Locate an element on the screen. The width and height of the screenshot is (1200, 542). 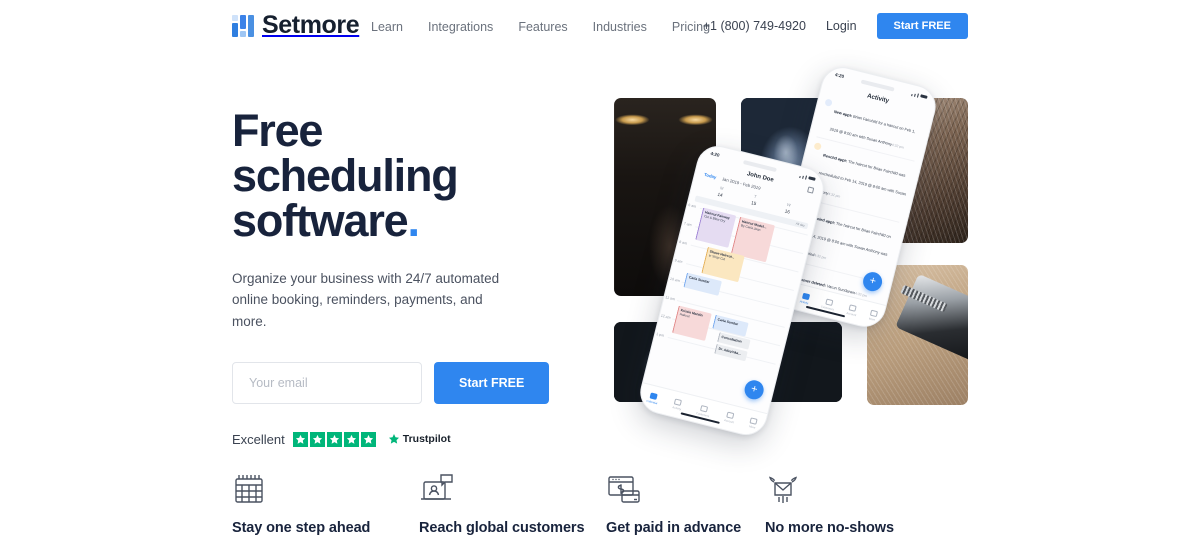
support-phone-number: +1 (800) 749-4920 is located at coordinates (754, 26).